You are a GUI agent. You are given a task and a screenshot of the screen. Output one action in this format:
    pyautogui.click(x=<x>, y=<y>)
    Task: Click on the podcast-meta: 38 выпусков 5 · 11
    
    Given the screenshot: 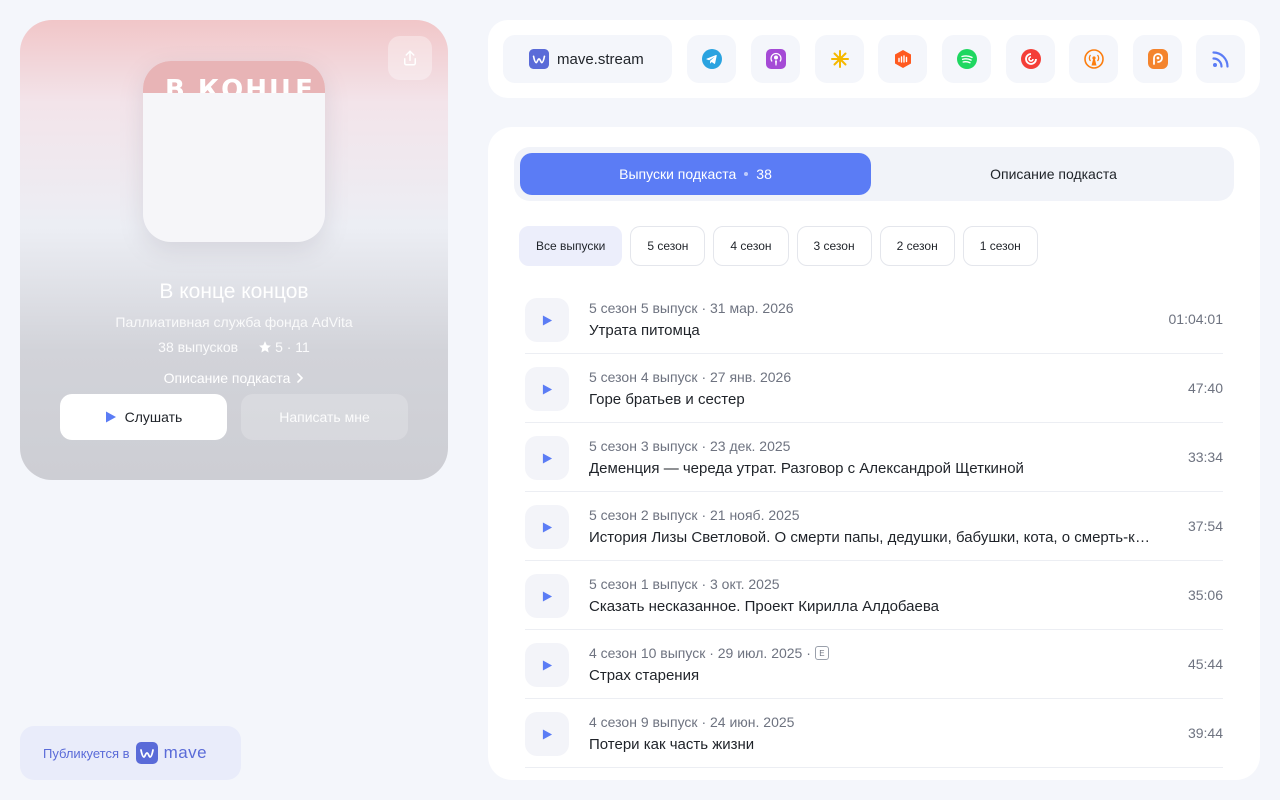 What is the action you would take?
    pyautogui.click(x=234, y=347)
    